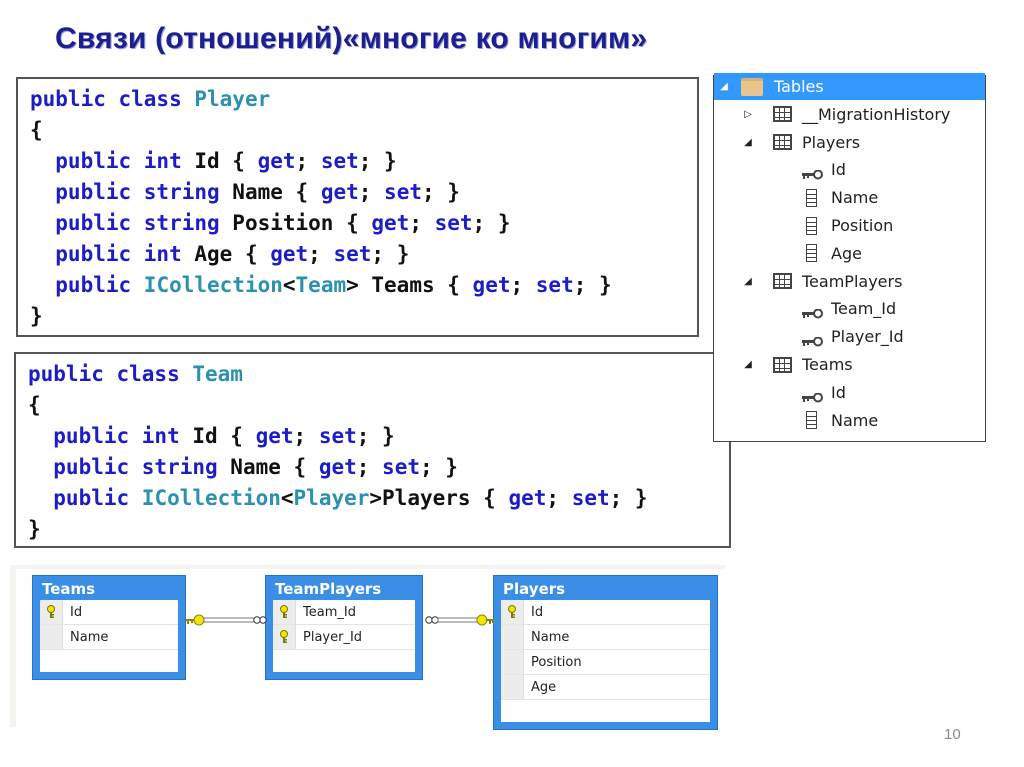 This screenshot has width=1024, height=767. I want to click on code-line: }, so click(378, 529).